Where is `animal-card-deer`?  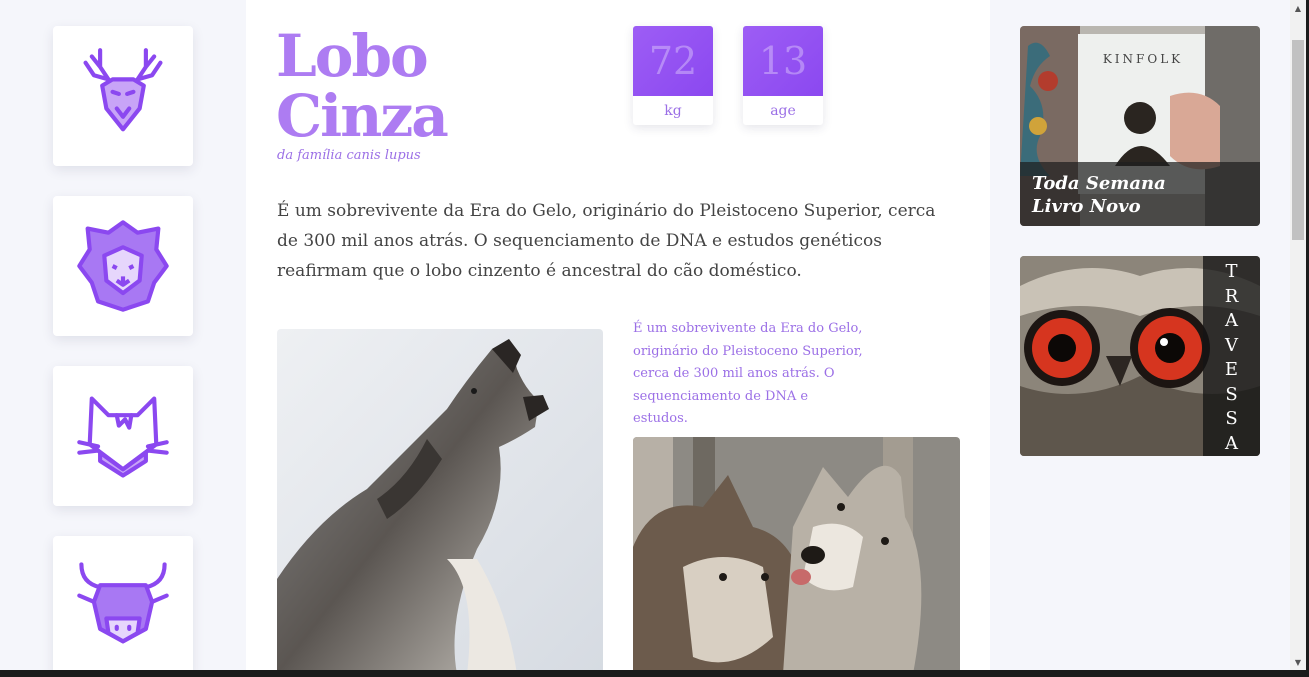 animal-card-deer is located at coordinates (123, 96).